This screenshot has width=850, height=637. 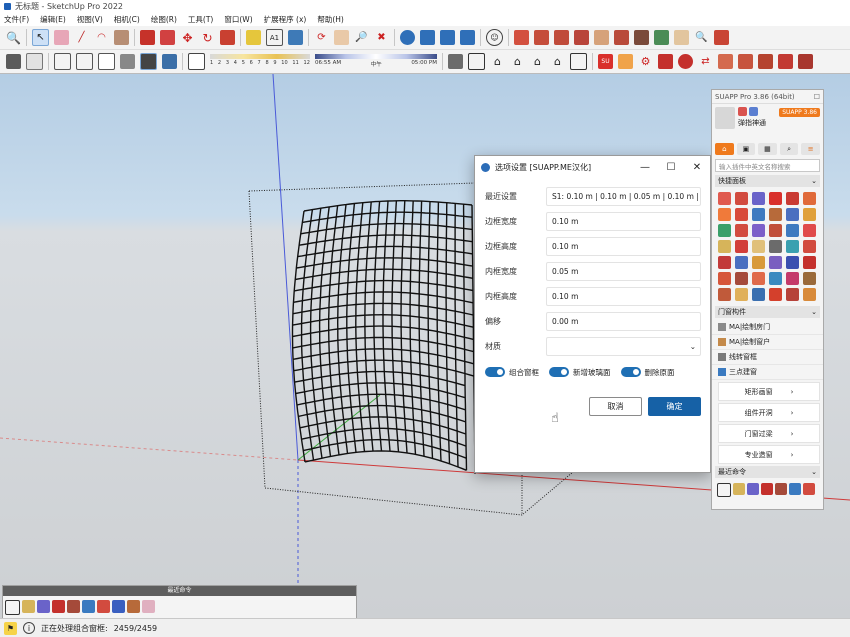 What do you see at coordinates (341, 37) in the screenshot?
I see `pan-tool-icon` at bounding box center [341, 37].